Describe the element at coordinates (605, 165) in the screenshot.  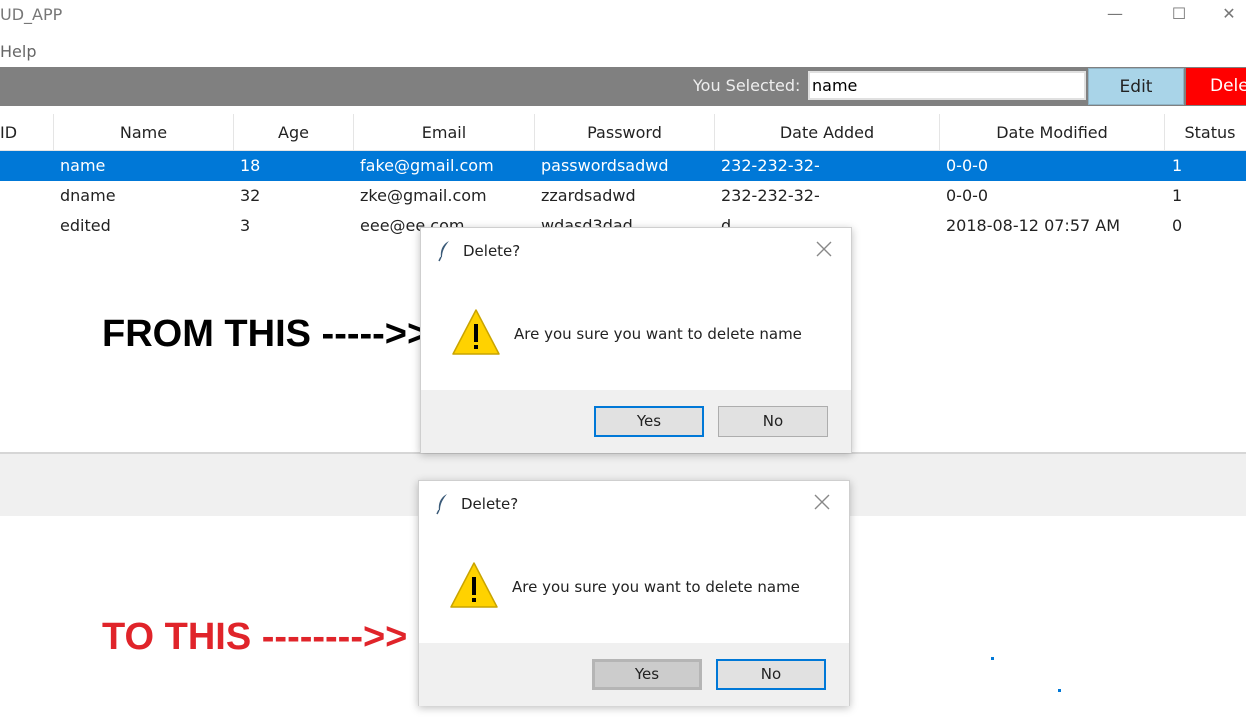
I see `cell-password: passwordsadwd` at that location.